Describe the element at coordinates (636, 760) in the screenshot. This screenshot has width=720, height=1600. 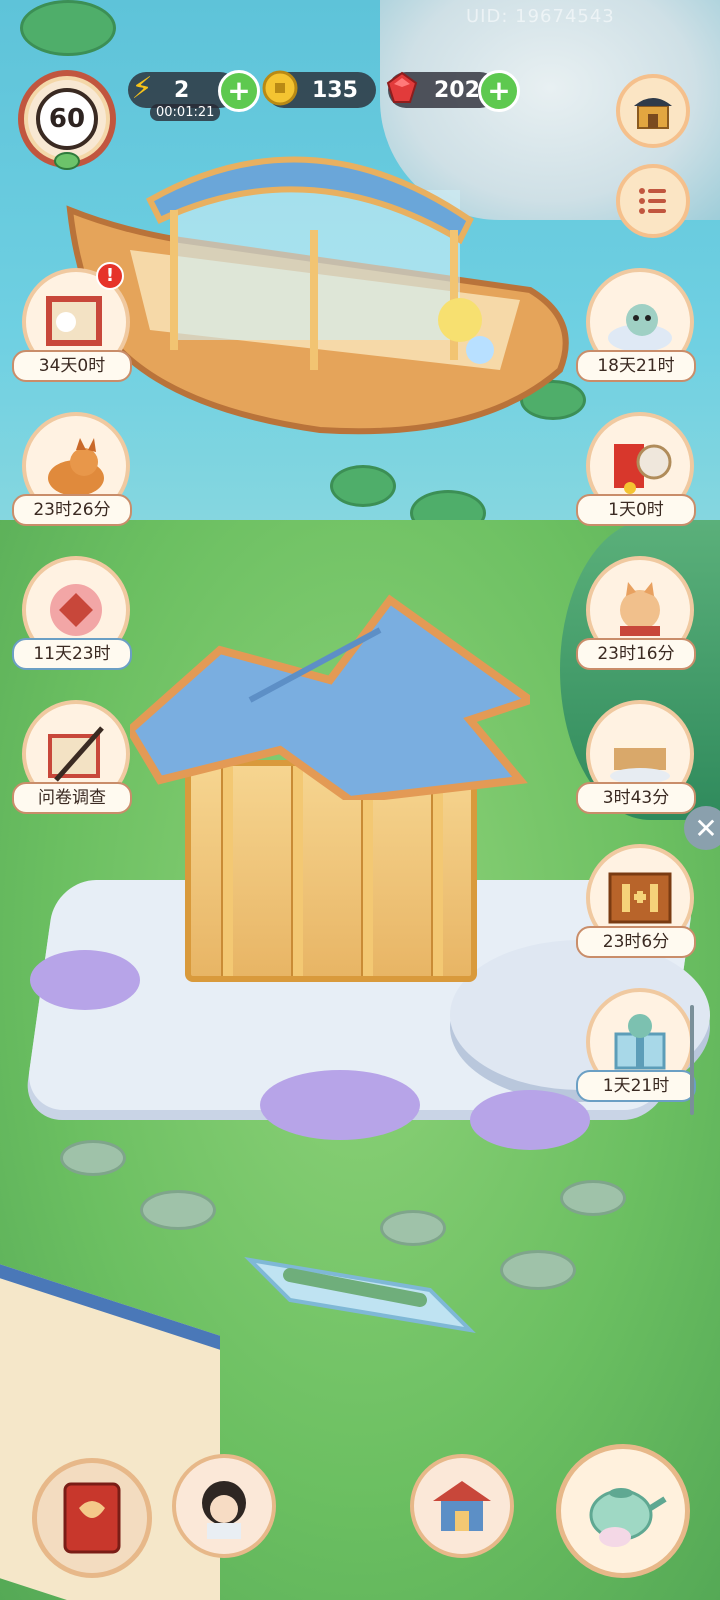
I see `event-cake-button: 3时43分` at that location.